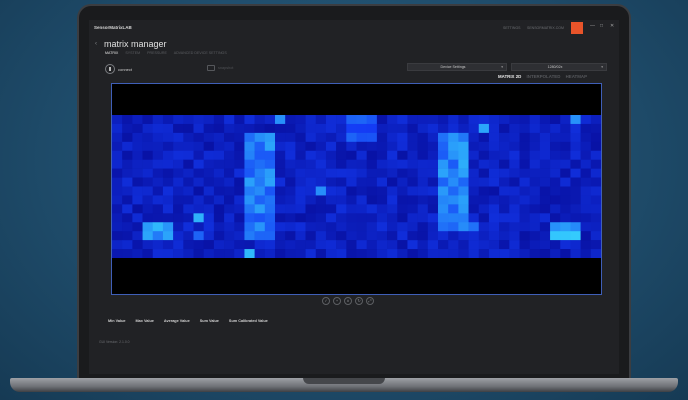  I want to click on rotate-icon: ↻, so click(359, 301).